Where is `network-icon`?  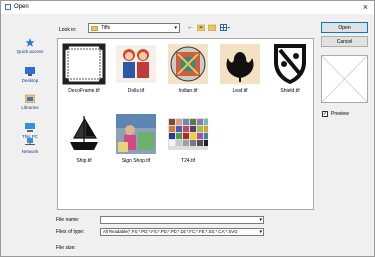
network-icon is located at coordinates (30, 141).